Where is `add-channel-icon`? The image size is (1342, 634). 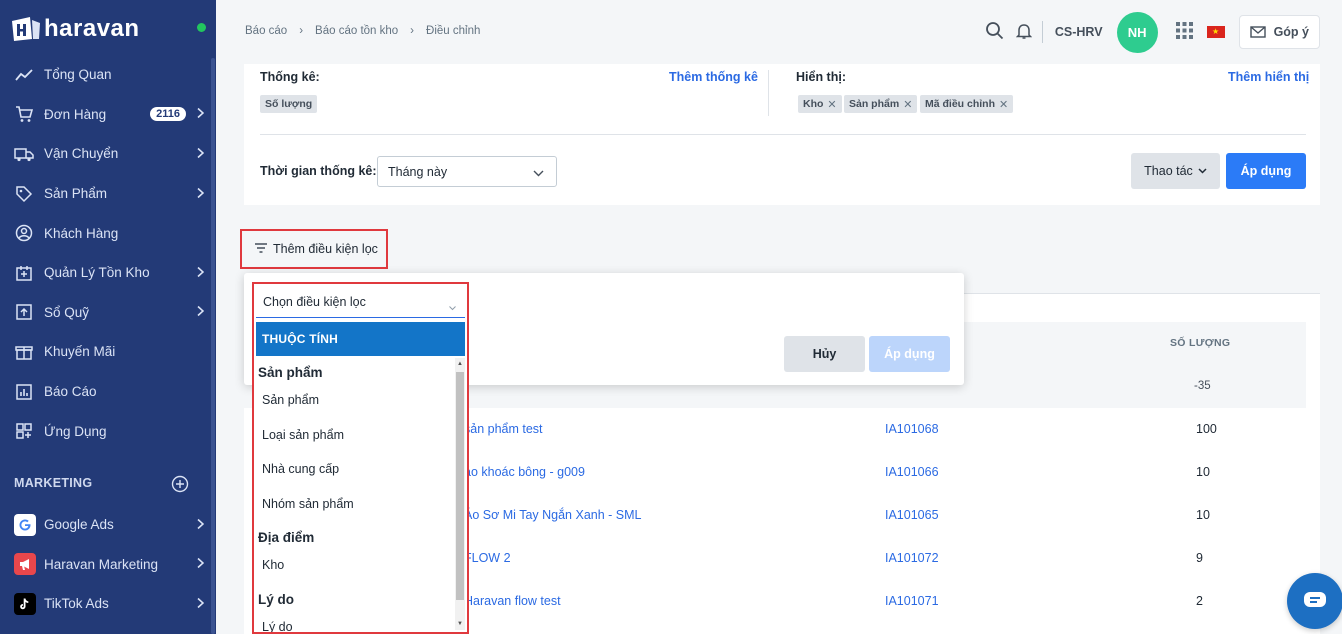 add-channel-icon is located at coordinates (180, 485).